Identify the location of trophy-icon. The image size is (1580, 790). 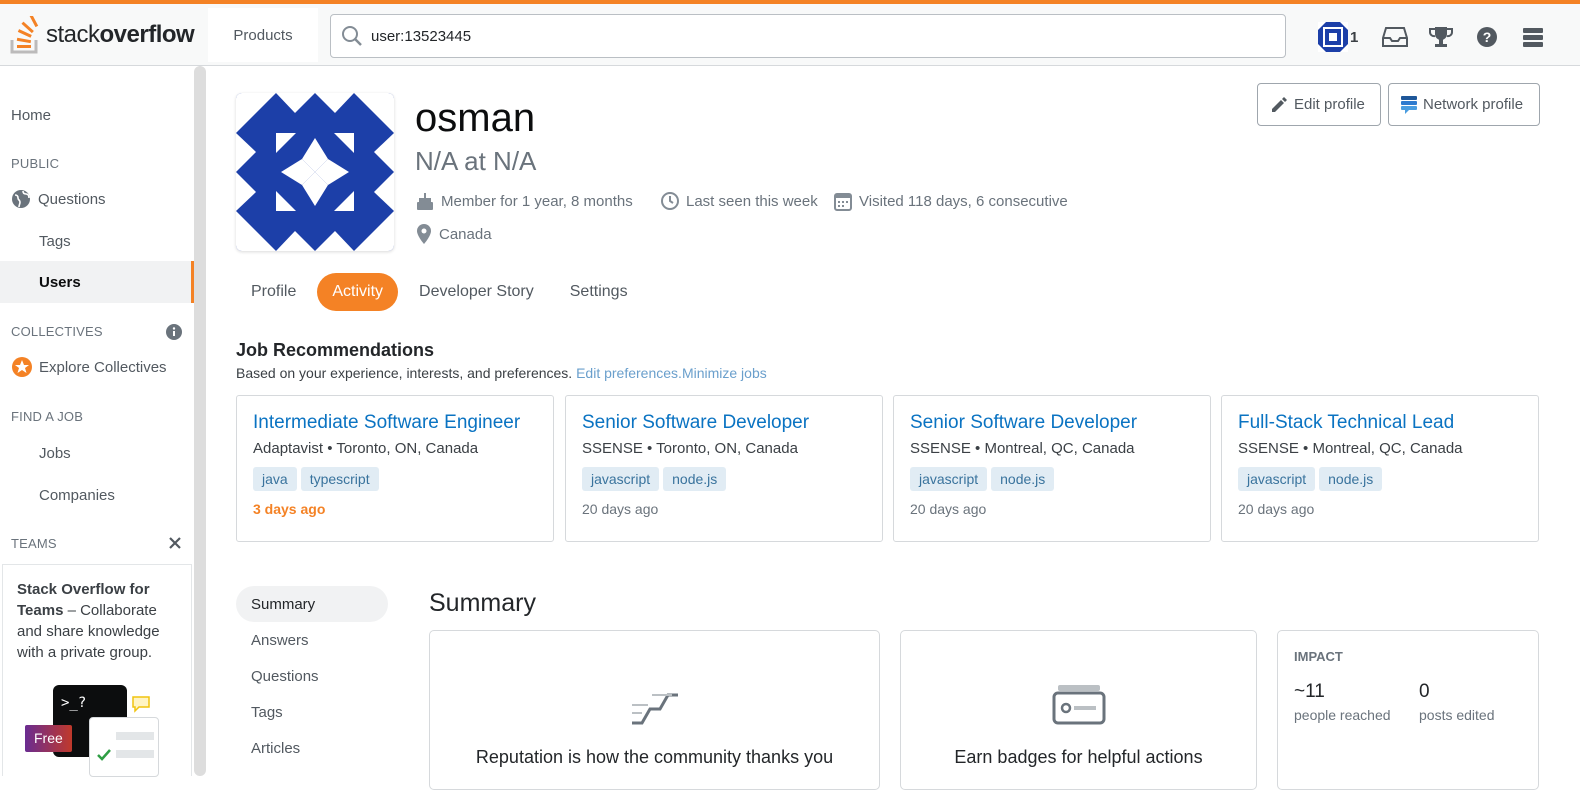
(1441, 37).